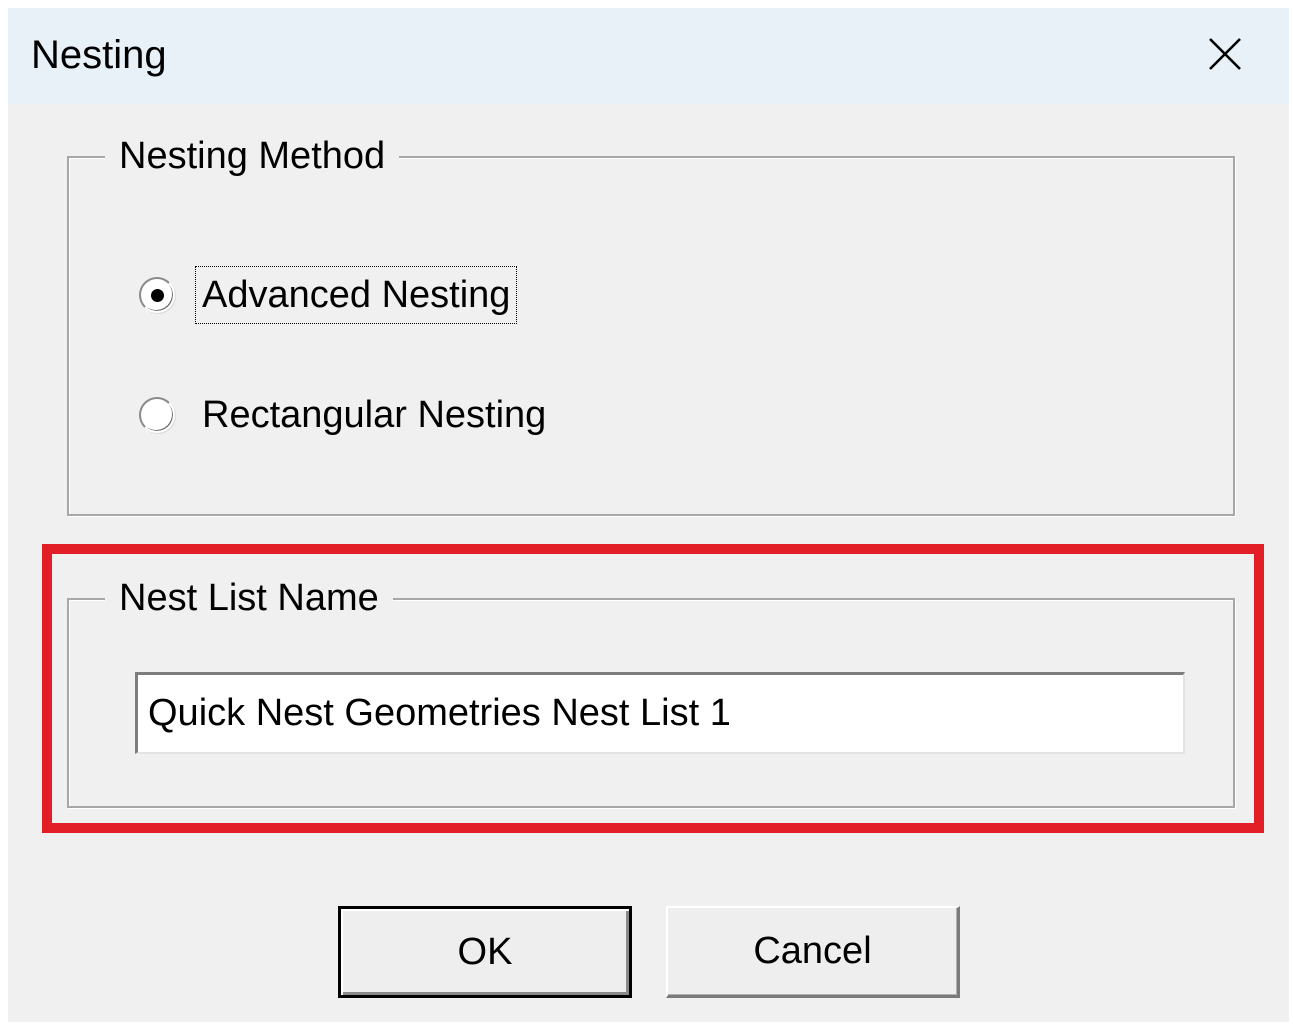  Describe the element at coordinates (374, 415) in the screenshot. I see `radio-label-rectangular: Rectangular Nesting` at that location.